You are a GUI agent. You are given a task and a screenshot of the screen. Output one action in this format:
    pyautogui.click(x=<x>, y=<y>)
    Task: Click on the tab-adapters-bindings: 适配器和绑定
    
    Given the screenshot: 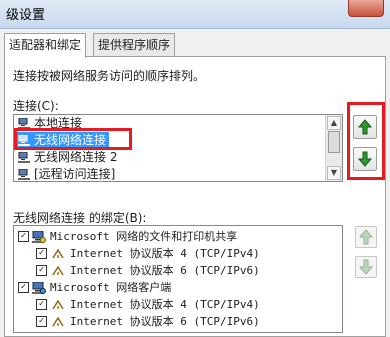 What is the action you would take?
    pyautogui.click(x=45, y=45)
    